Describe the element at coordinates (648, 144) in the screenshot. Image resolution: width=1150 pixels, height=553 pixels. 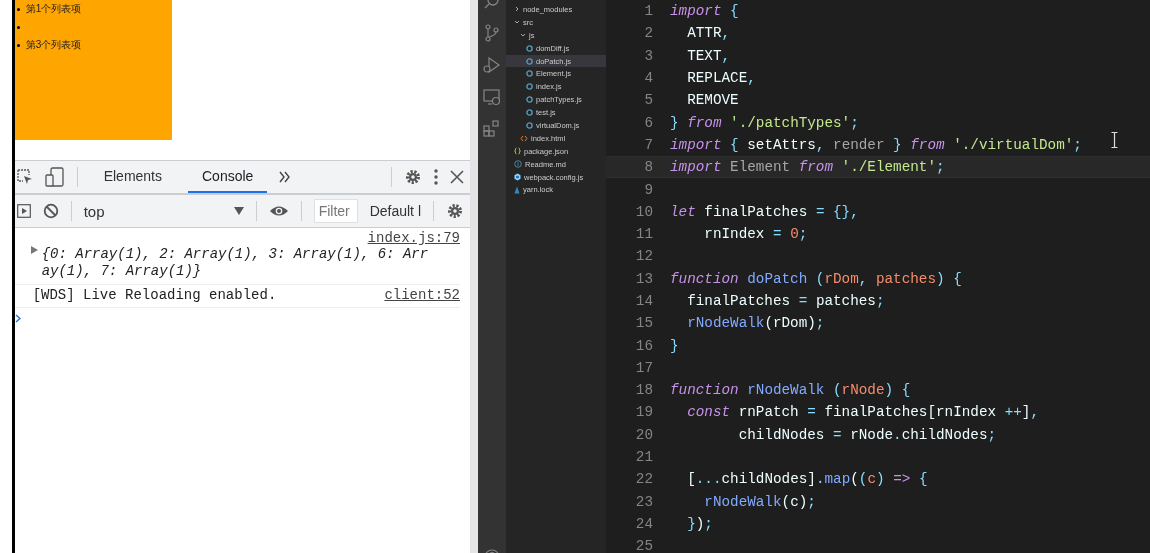
I see `line-number: 7` at that location.